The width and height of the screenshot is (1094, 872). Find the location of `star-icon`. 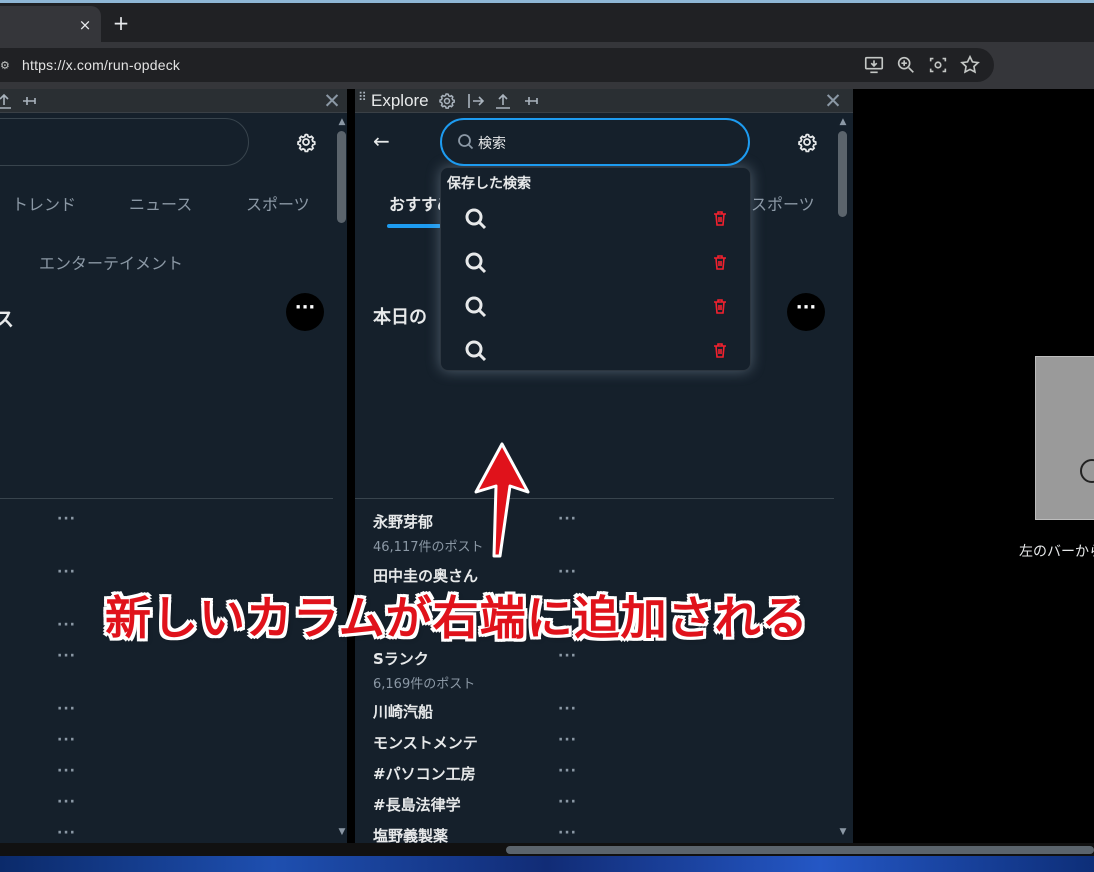

star-icon is located at coordinates (970, 65).